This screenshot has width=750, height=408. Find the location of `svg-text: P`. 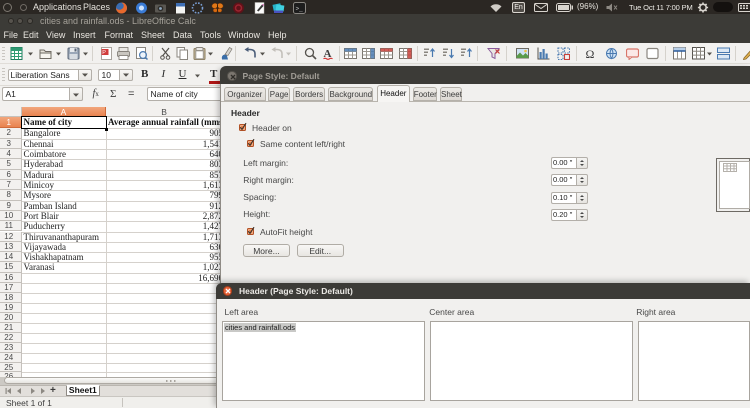

svg-text: P is located at coordinates (104, 53).